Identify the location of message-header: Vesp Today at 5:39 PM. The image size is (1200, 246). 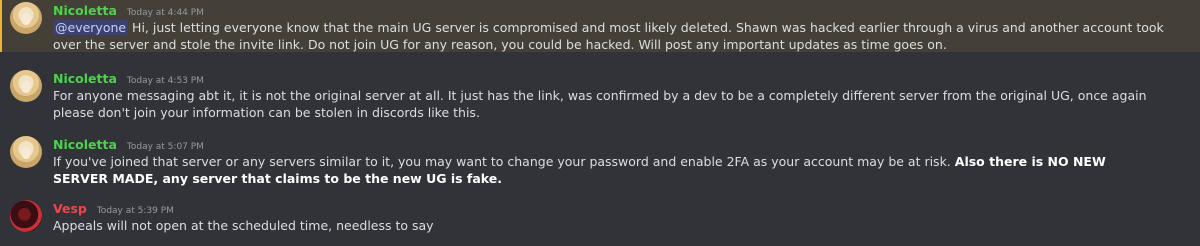
(626, 208).